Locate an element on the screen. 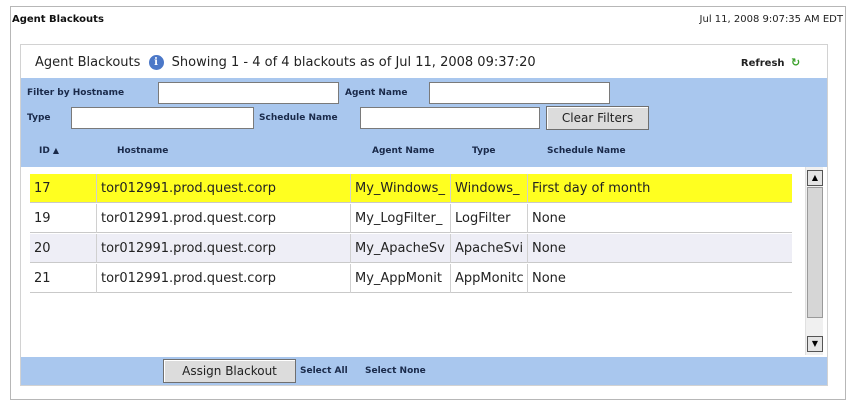  cell-id: 17 is located at coordinates (63, 188).